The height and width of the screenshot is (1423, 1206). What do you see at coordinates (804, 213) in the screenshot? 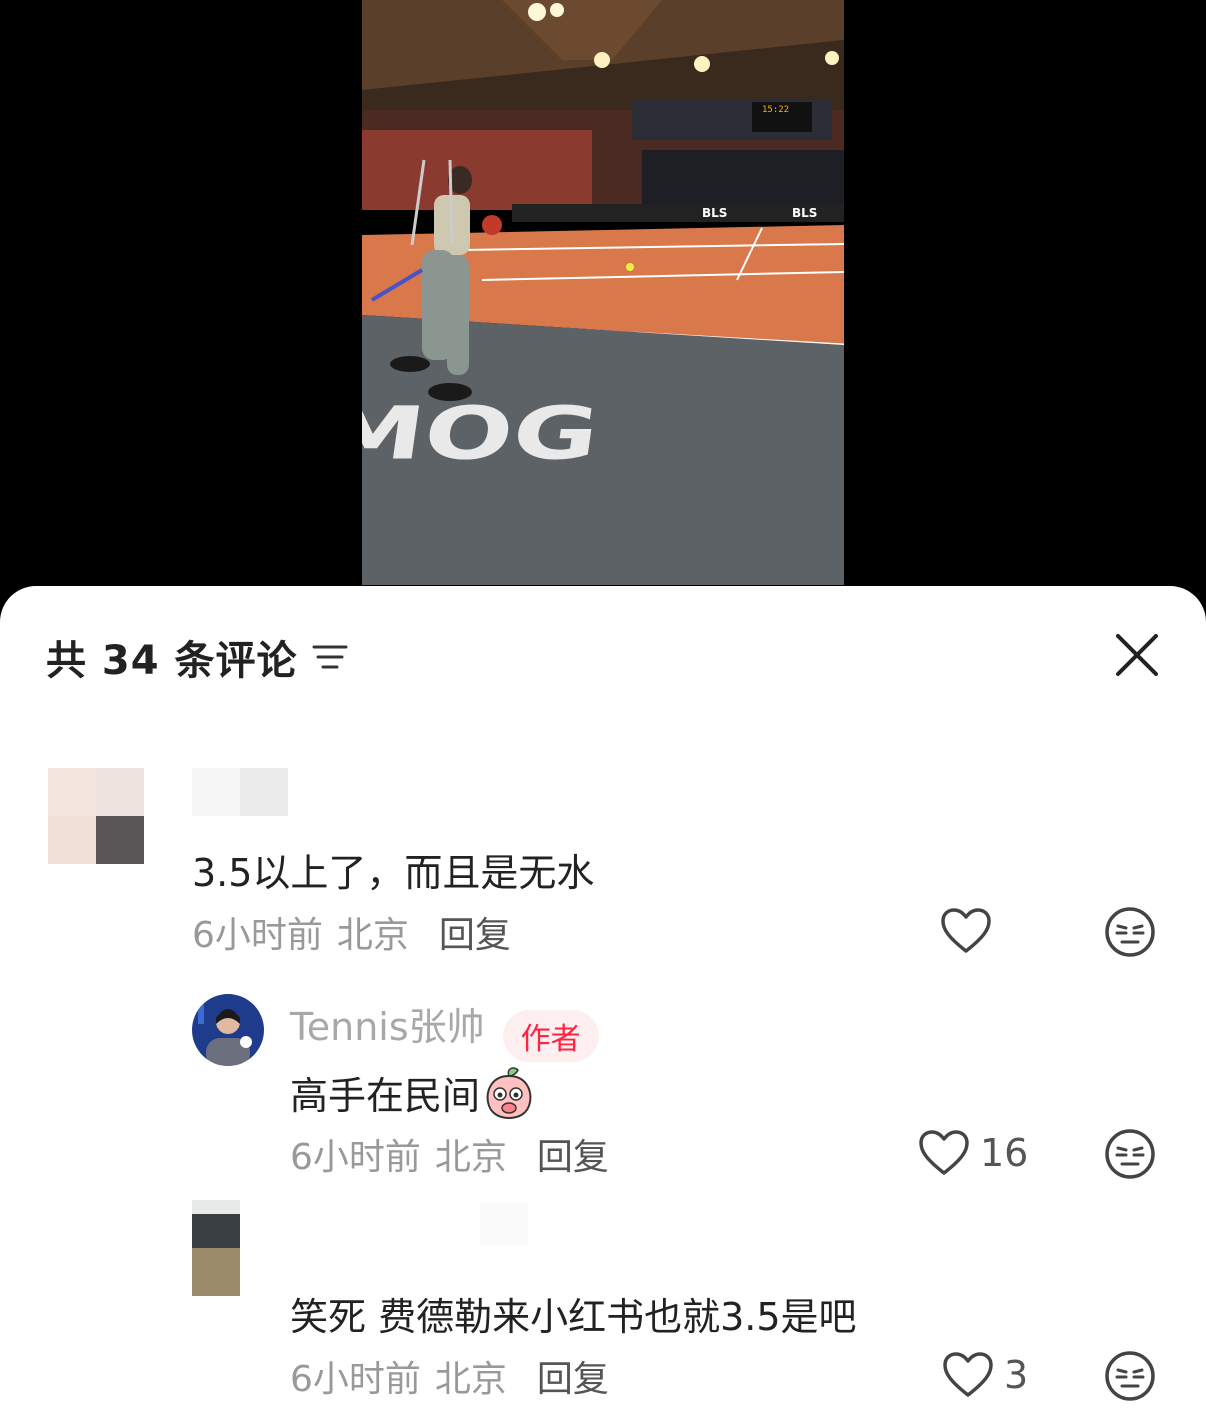
I see `net-banner-text-2: BLS` at bounding box center [804, 213].